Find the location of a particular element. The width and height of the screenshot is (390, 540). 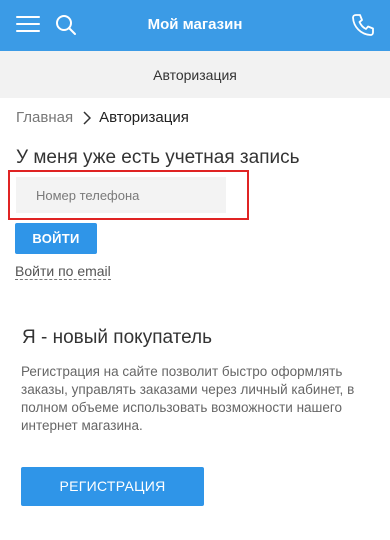

phone-number-input is located at coordinates (121, 195).